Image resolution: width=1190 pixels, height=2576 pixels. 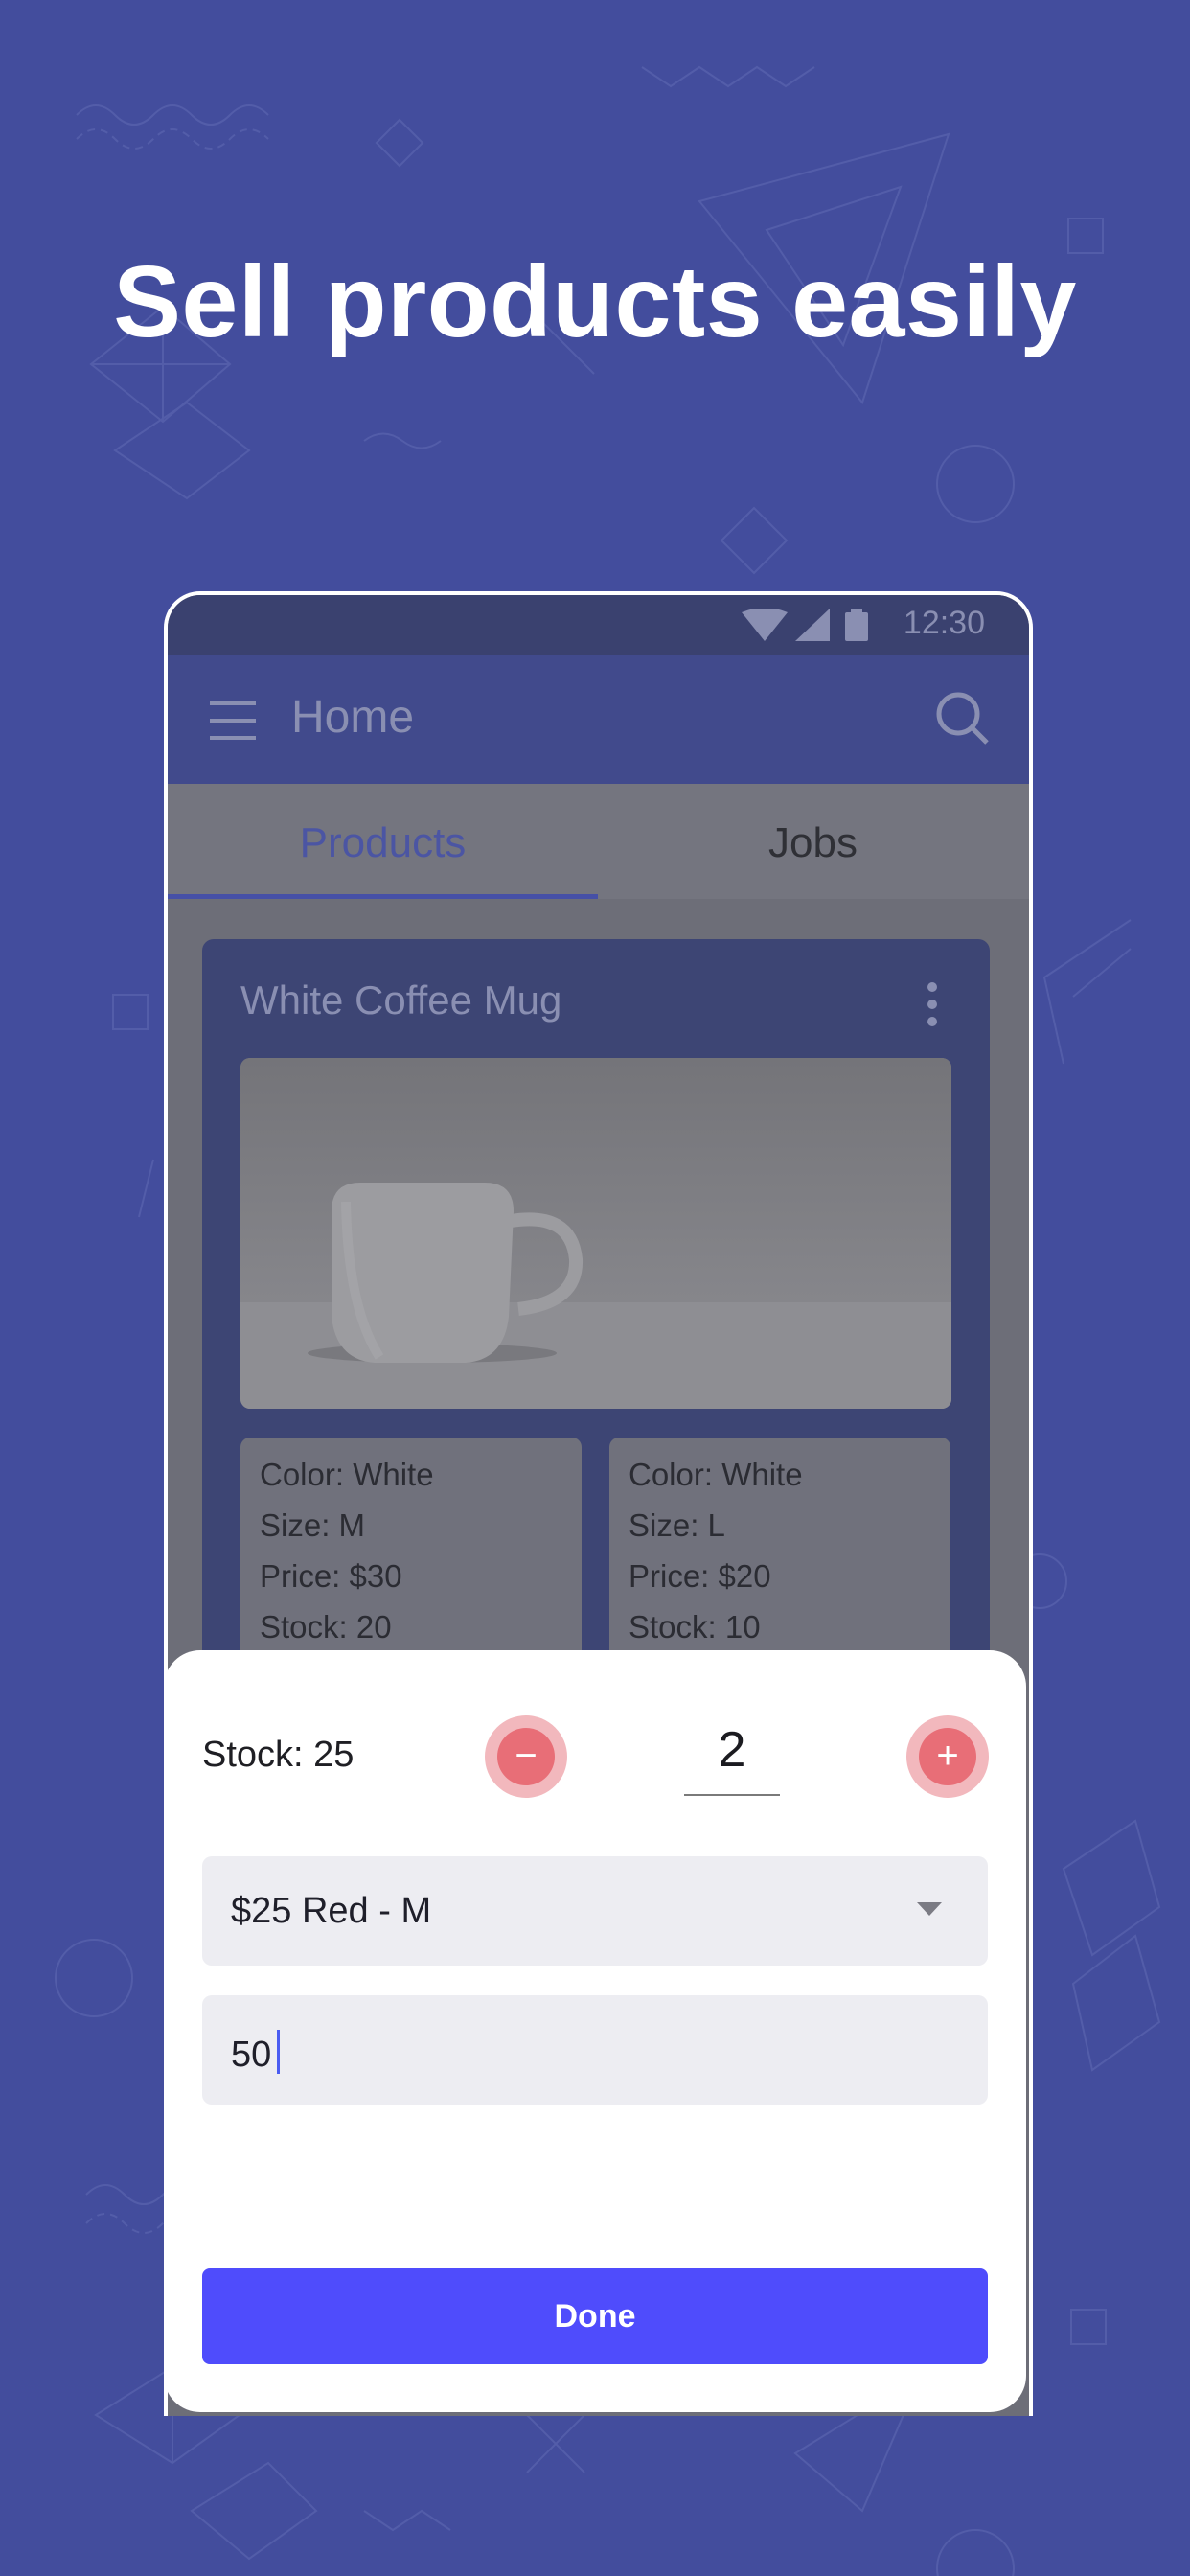 What do you see at coordinates (595, 1233) in the screenshot?
I see `product-image` at bounding box center [595, 1233].